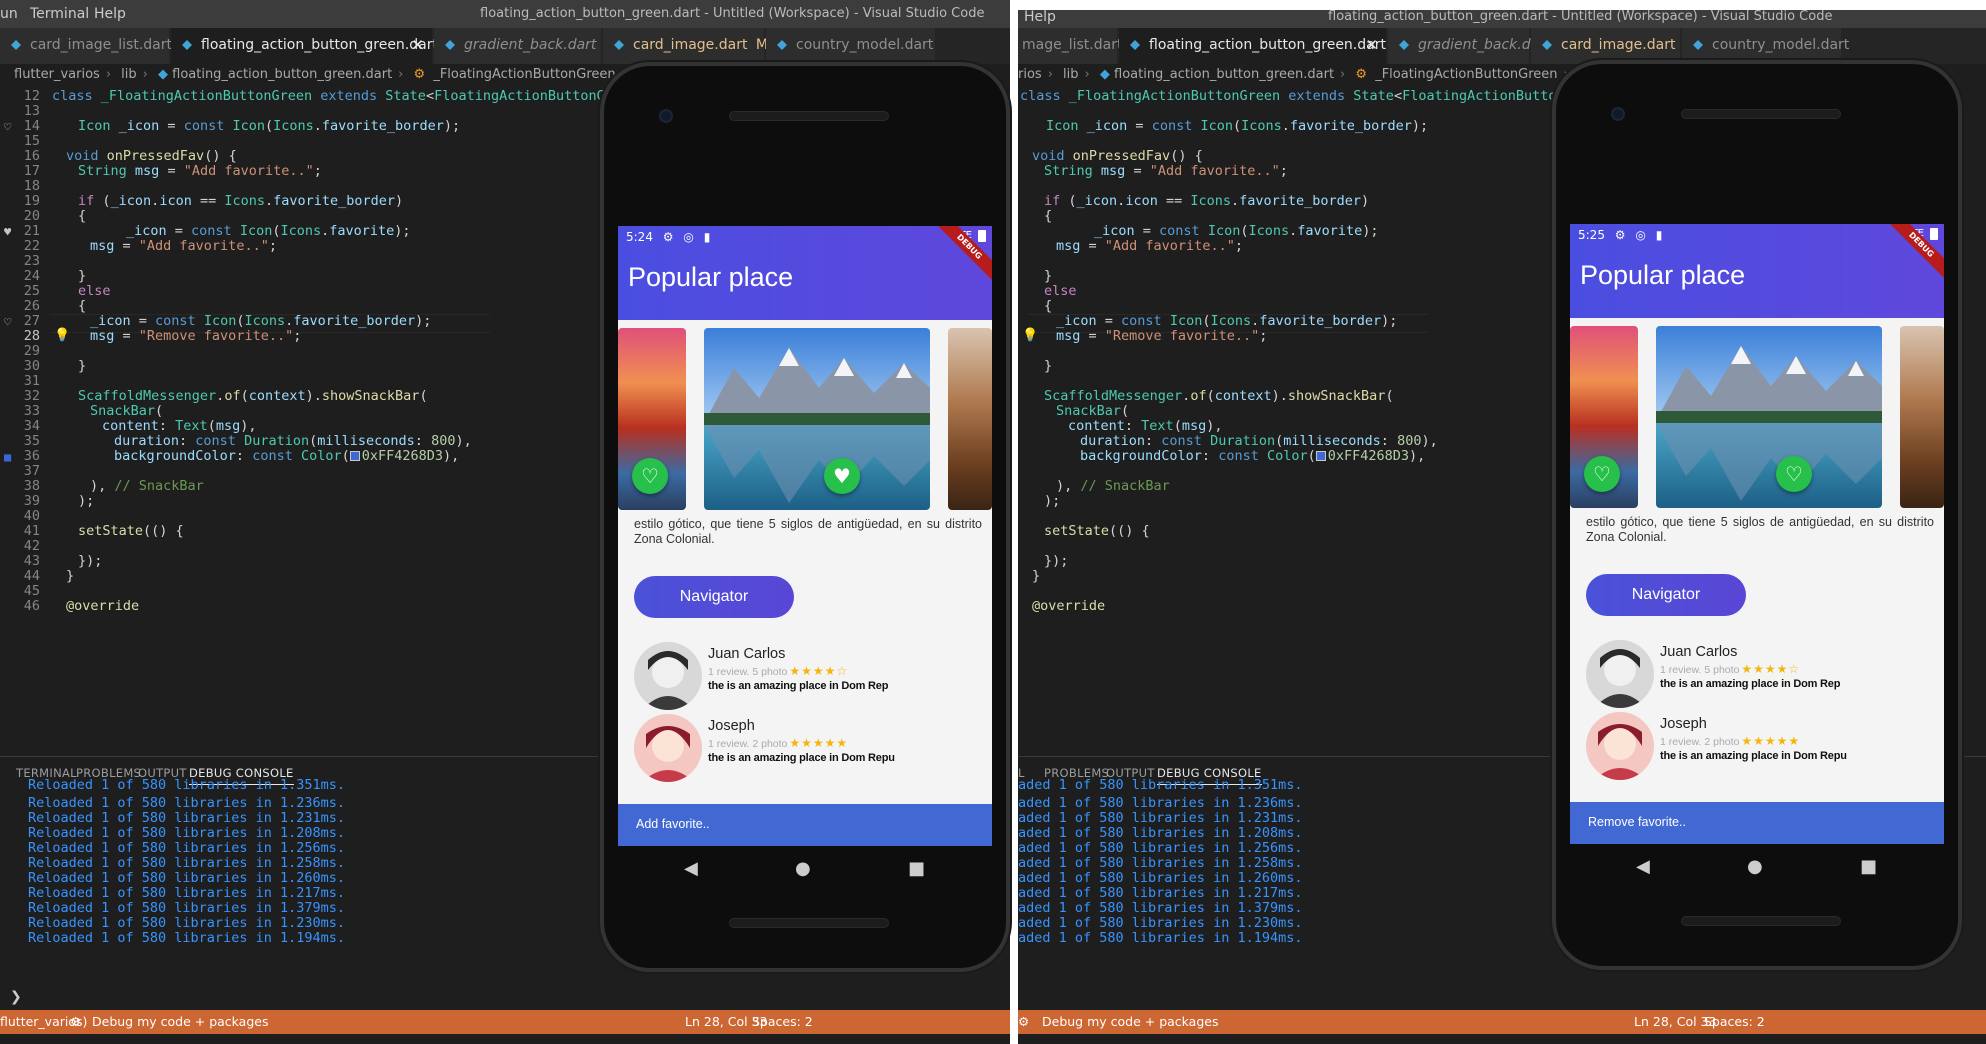 The image size is (1986, 1044). I want to click on console-line: Reloaded 1 of 580 libraries in 1.379ms., so click(186, 908).